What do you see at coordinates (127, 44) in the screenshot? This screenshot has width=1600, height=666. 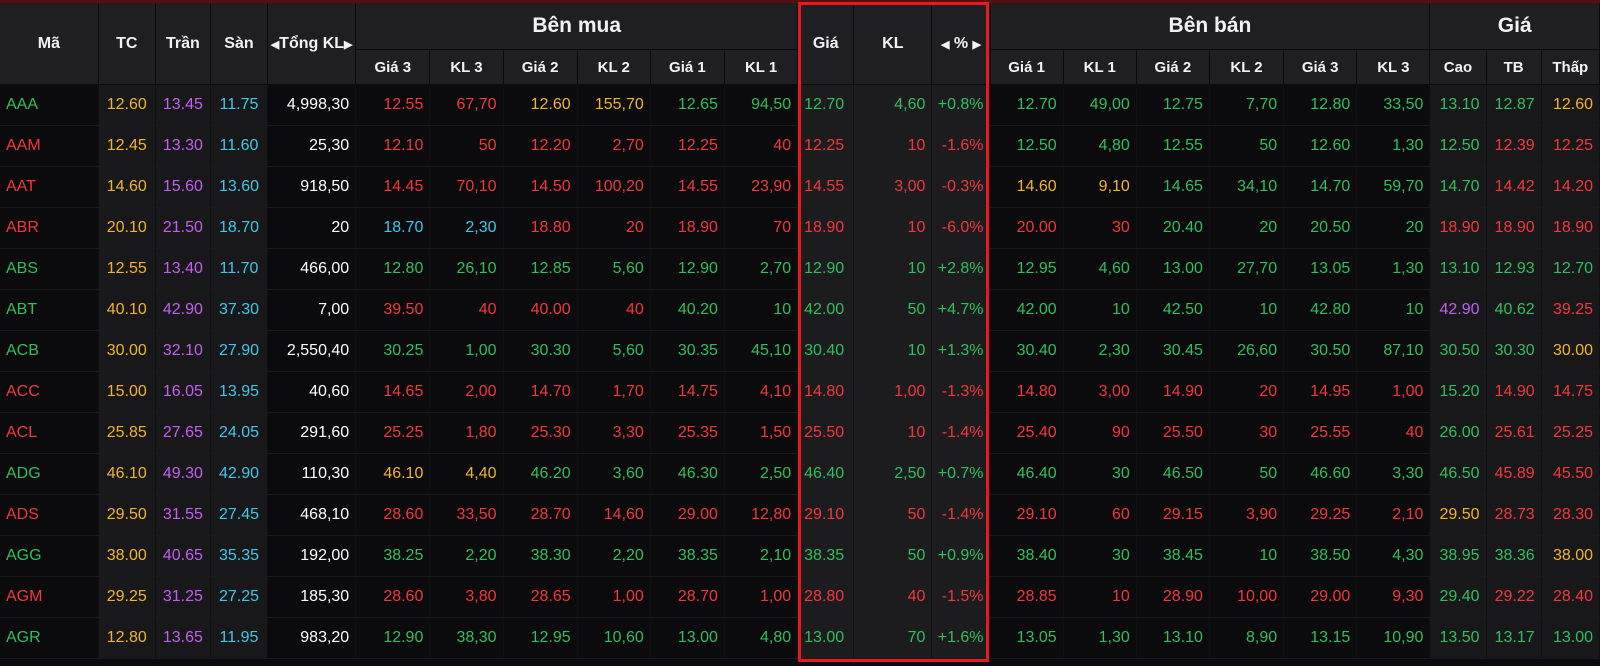 I see `col-ref-header: TC` at bounding box center [127, 44].